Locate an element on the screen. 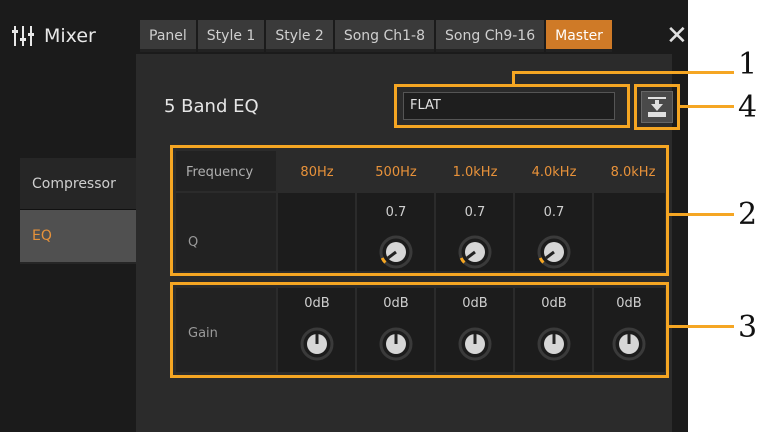  band-2-gain-knob is located at coordinates (396, 344).